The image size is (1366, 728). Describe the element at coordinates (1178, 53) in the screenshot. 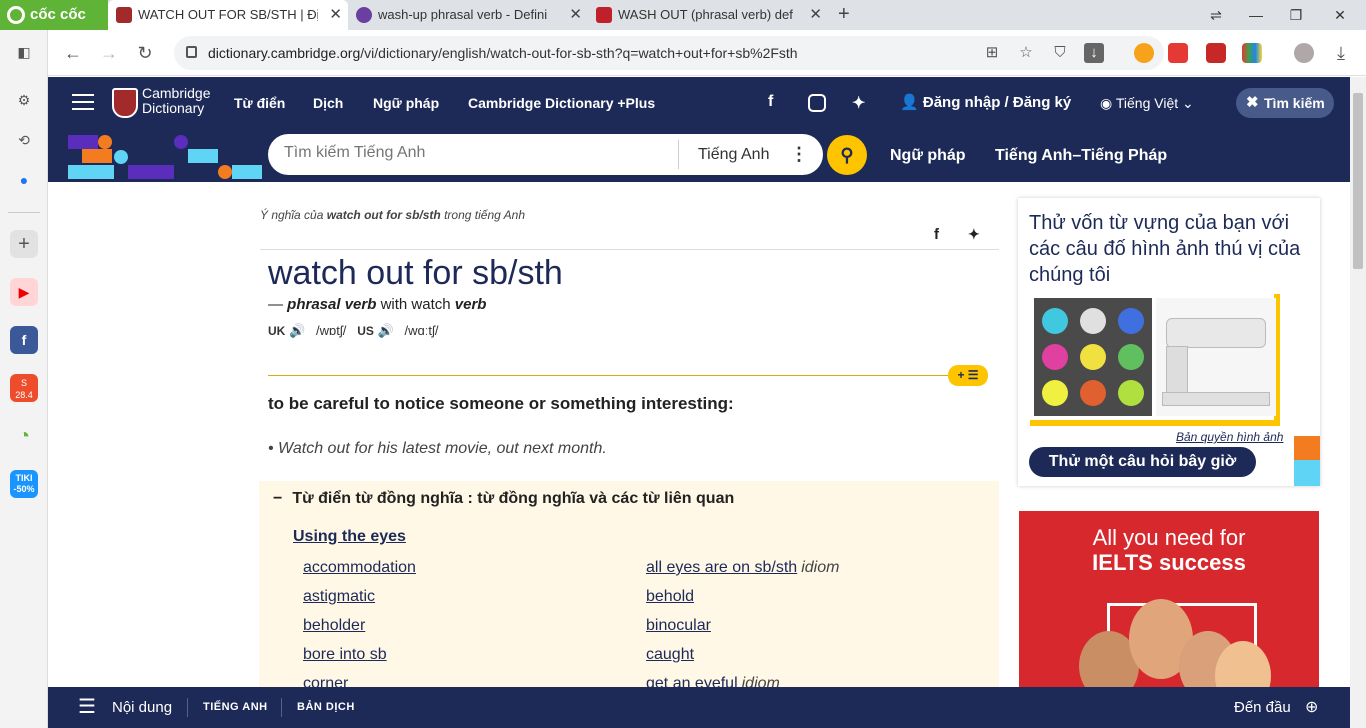

I see `extension-new-icon` at that location.